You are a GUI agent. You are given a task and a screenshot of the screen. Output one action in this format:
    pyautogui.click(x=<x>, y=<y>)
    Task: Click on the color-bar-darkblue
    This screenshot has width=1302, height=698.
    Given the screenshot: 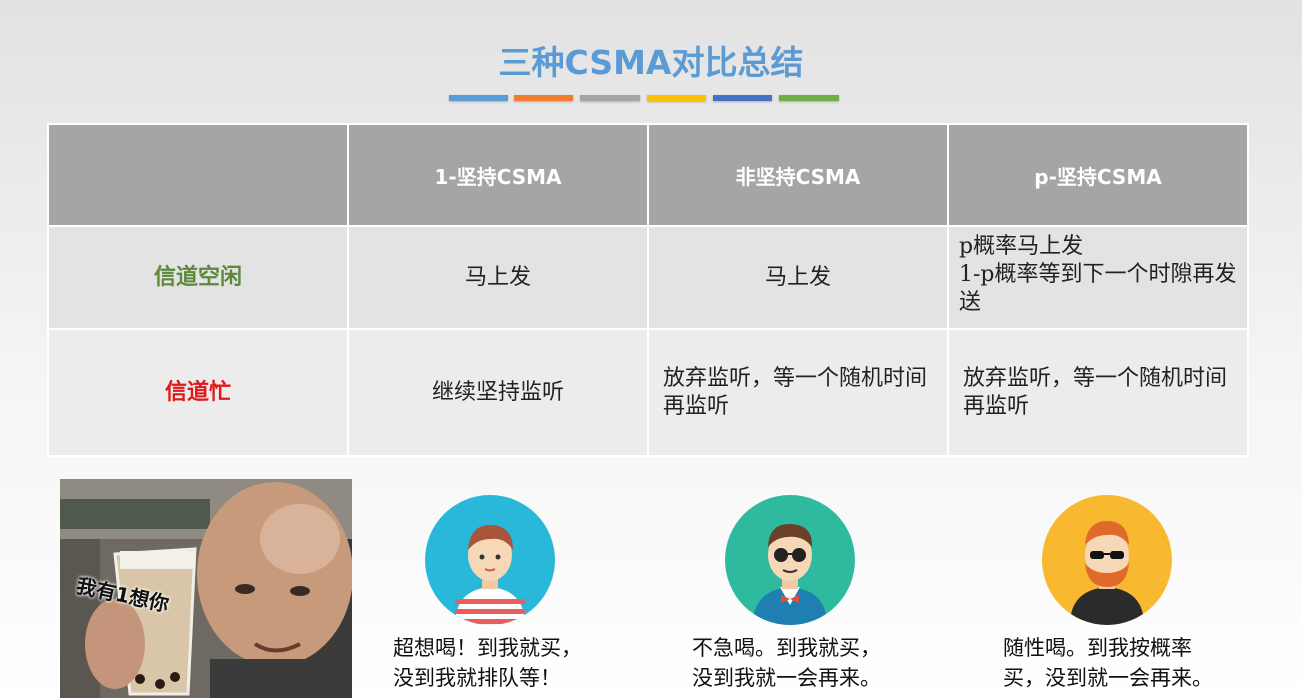 What is the action you would take?
    pyautogui.click(x=742, y=98)
    